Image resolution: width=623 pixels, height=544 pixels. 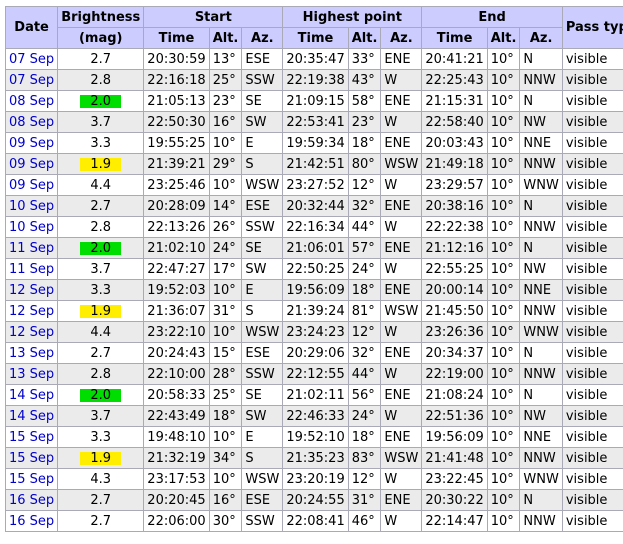 I want to click on date-cell: 10 Sep, so click(x=31, y=206).